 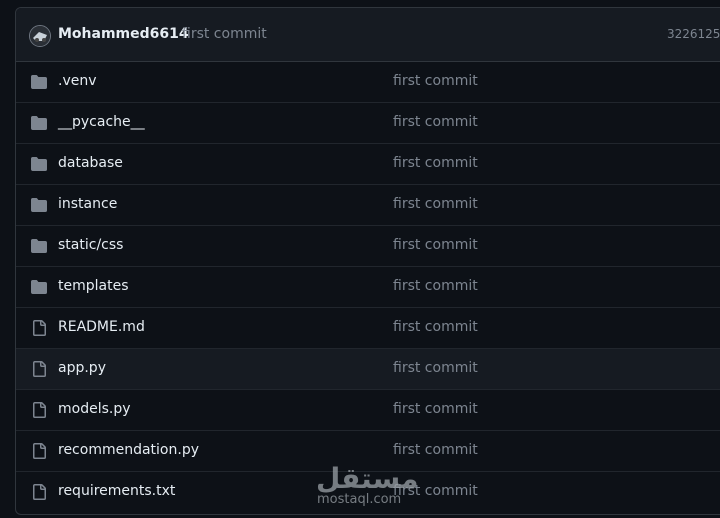 What do you see at coordinates (93, 286) in the screenshot?
I see `folder-name-link: templates` at bounding box center [93, 286].